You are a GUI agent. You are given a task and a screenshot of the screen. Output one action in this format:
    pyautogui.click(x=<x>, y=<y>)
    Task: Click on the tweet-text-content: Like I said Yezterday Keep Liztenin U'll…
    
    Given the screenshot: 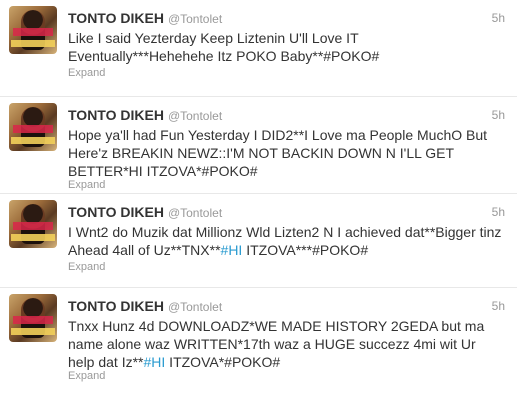 What is the action you would take?
    pyautogui.click(x=224, y=47)
    